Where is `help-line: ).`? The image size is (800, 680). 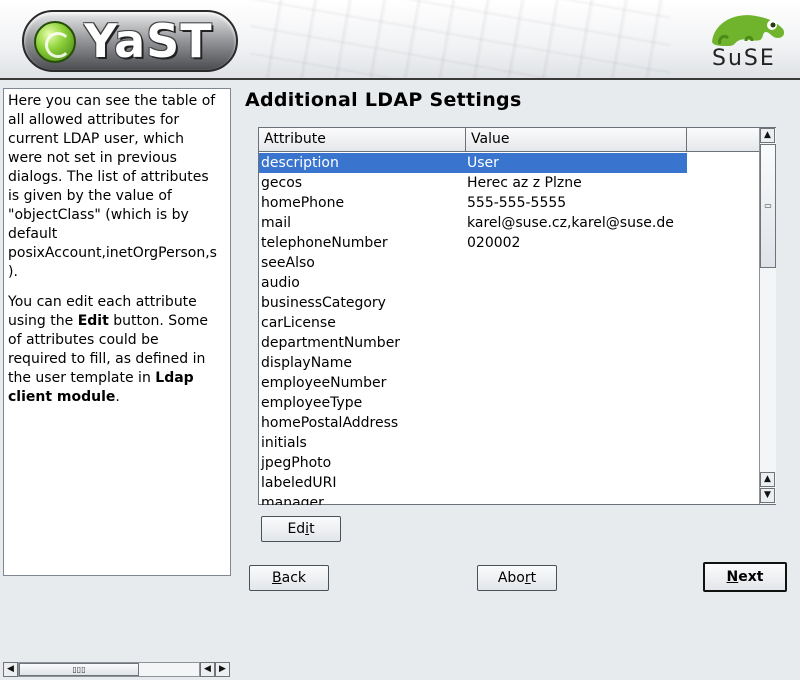
help-line: ). is located at coordinates (13, 272).